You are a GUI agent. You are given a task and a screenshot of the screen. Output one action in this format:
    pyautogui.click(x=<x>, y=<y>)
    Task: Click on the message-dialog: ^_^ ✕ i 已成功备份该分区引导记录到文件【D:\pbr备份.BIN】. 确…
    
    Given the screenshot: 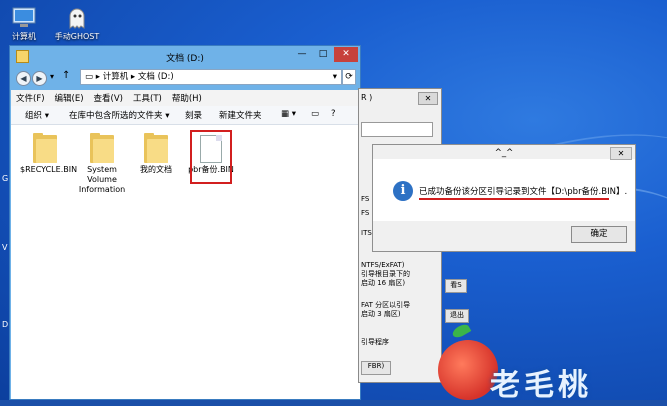 What is the action you would take?
    pyautogui.click(x=504, y=198)
    